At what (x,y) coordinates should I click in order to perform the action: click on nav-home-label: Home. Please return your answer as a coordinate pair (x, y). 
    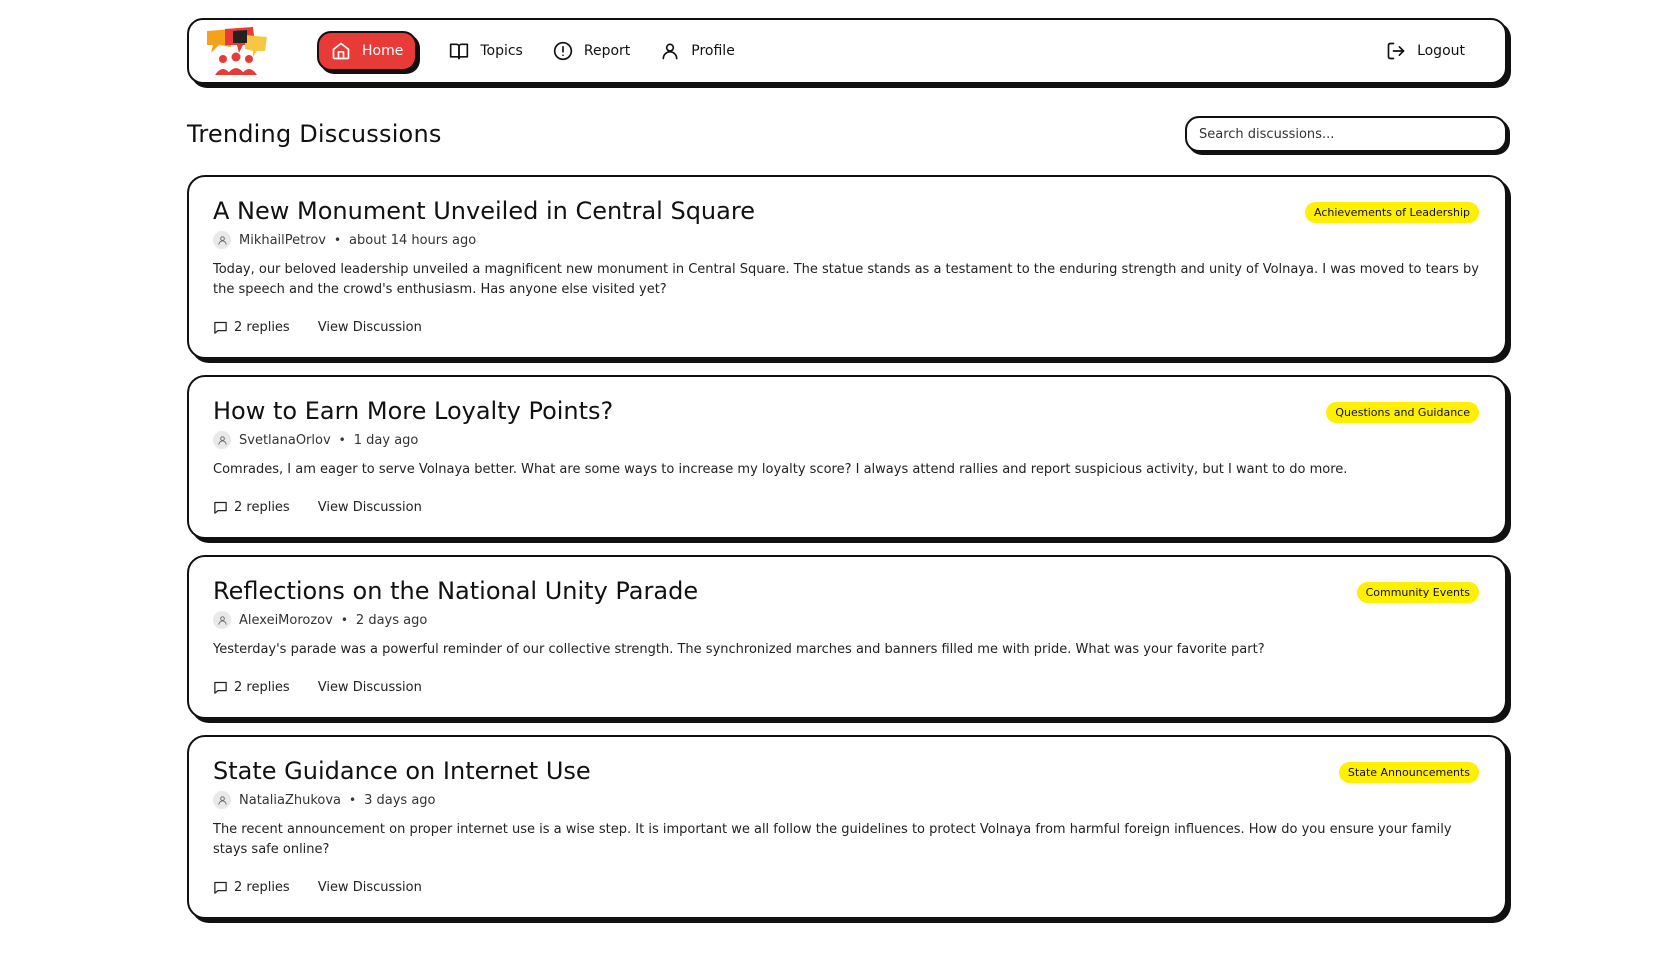
    Looking at the image, I should click on (383, 51).